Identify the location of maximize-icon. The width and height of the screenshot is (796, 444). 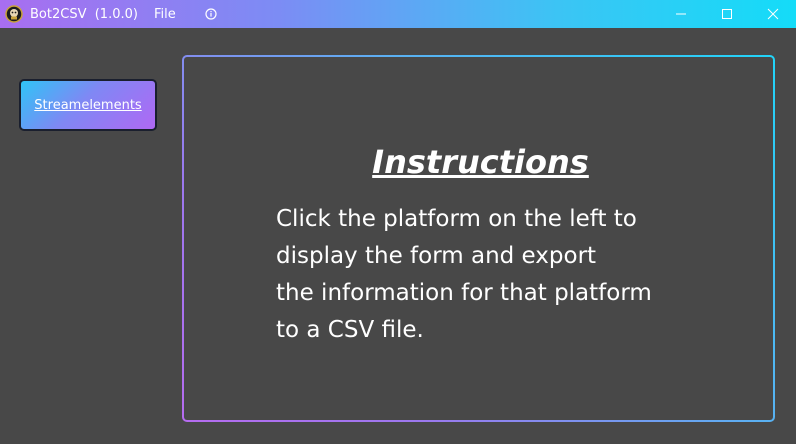
(727, 14).